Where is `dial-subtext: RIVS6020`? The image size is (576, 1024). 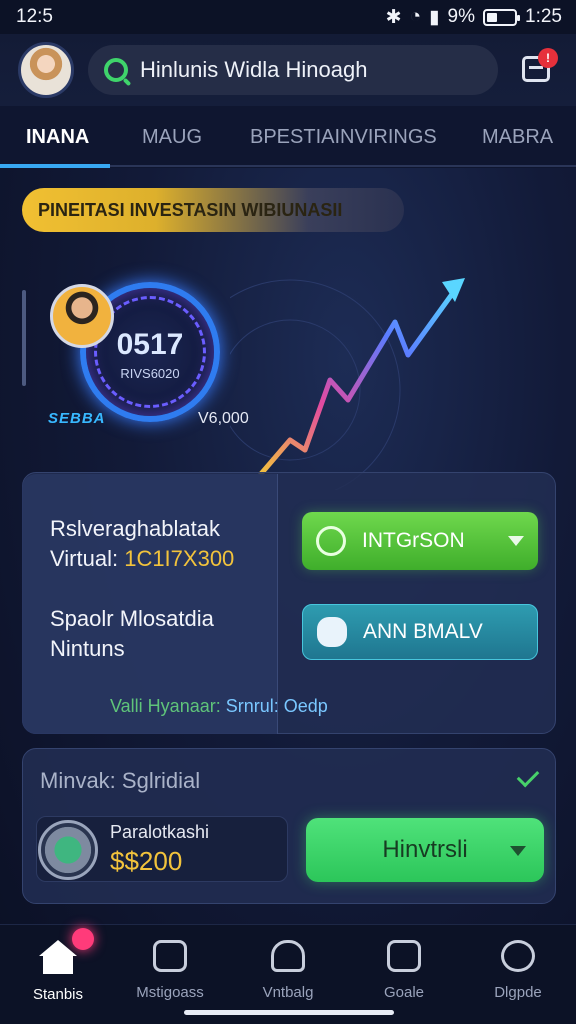
dial-subtext: RIVS6020 is located at coordinates (150, 373).